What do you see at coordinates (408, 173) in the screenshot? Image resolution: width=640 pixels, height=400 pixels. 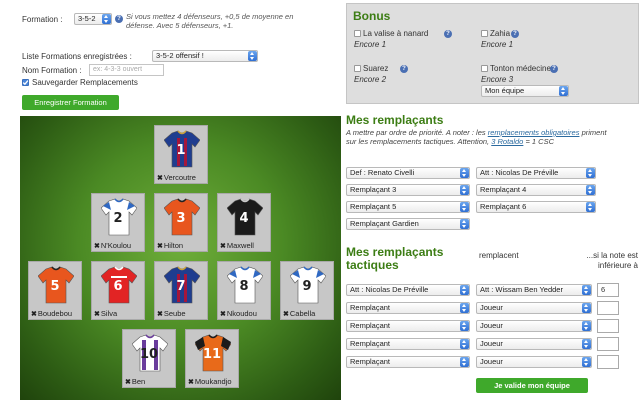 I see `sub-select-1: Def : Renato Civelli` at bounding box center [408, 173].